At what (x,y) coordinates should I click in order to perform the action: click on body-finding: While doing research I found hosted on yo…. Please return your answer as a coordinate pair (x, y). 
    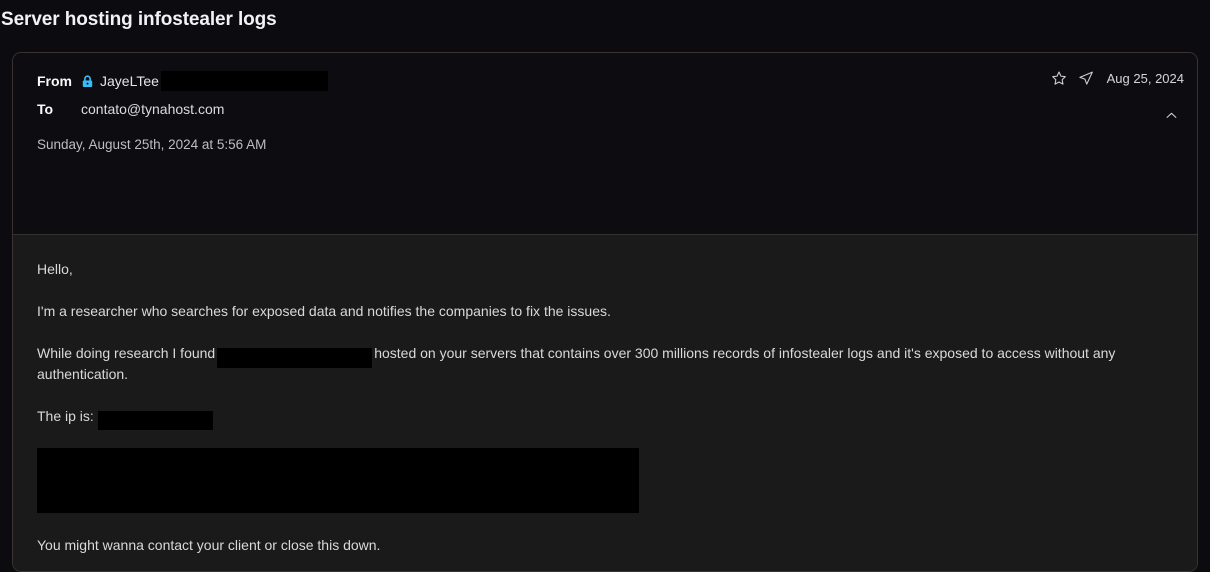
    Looking at the image, I should click on (585, 364).